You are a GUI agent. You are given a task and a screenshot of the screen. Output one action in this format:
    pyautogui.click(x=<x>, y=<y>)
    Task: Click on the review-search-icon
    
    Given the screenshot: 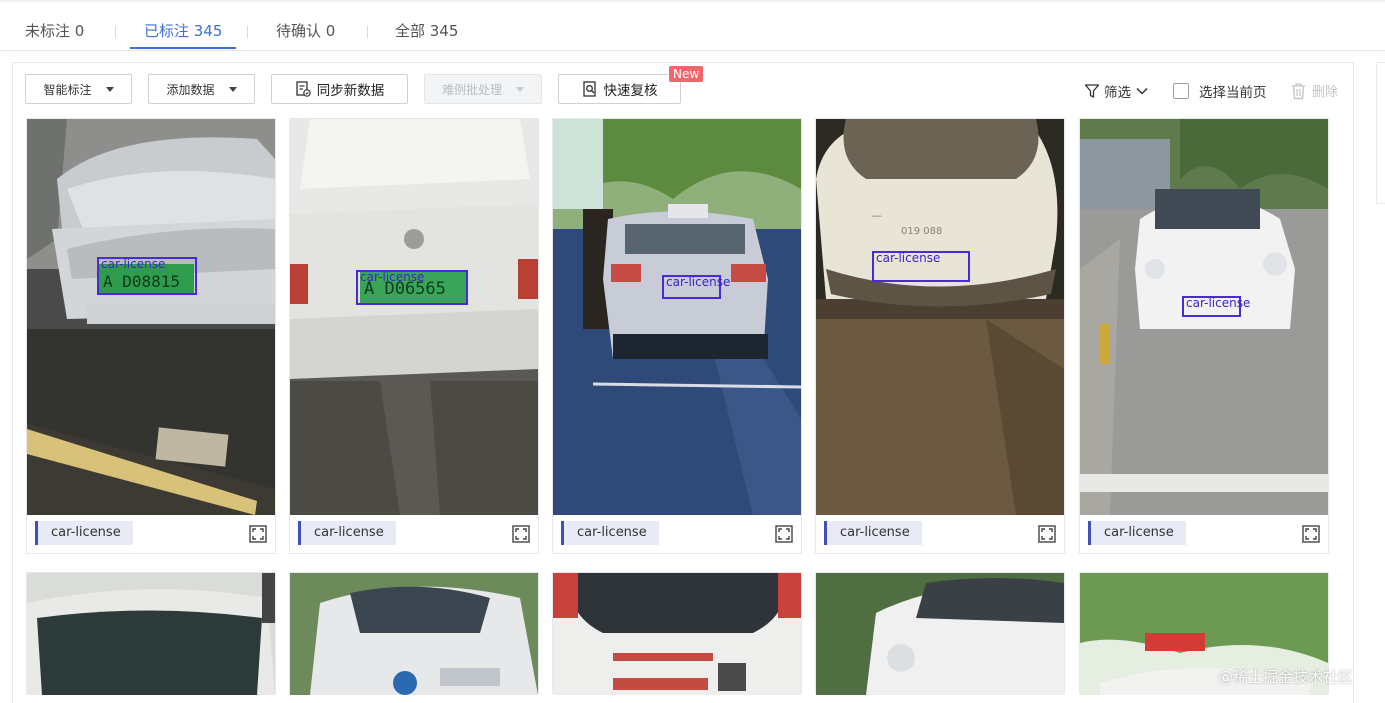 What is the action you would take?
    pyautogui.click(x=590, y=89)
    